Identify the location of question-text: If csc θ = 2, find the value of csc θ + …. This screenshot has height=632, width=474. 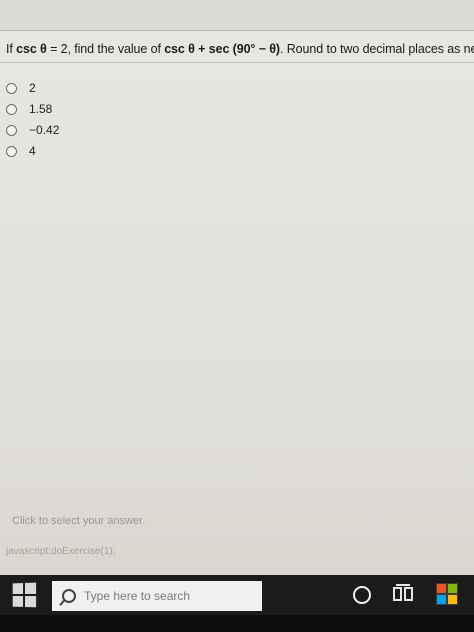
(240, 49).